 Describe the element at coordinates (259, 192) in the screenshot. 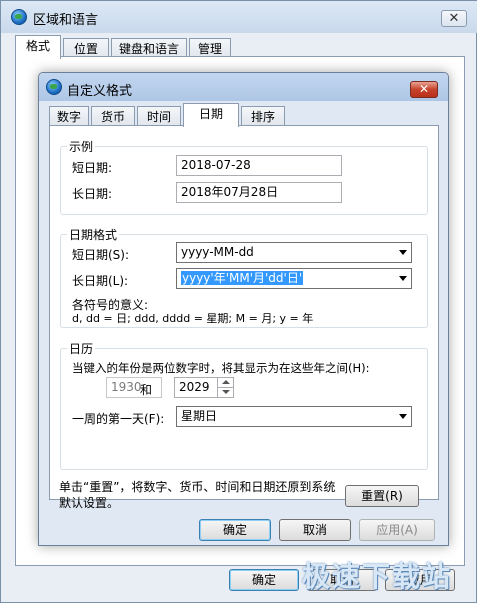

I see `example-long-date-field: 2018年07月28日` at that location.